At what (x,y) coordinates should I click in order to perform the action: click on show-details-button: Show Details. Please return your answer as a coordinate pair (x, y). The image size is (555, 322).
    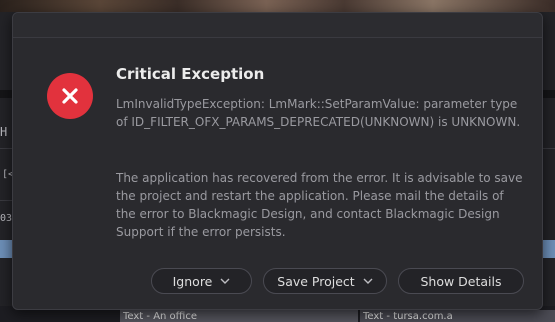
    Looking at the image, I should click on (461, 281).